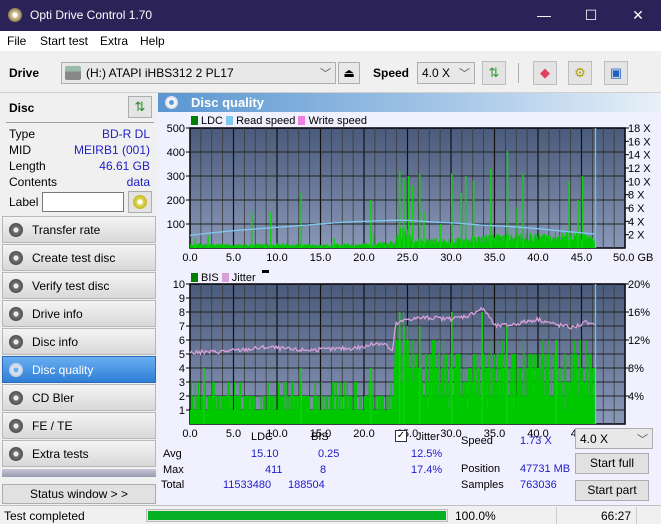 The width and height of the screenshot is (661, 524). Describe the element at coordinates (16, 230) in the screenshot. I see `transfer-rate-icon` at that location.